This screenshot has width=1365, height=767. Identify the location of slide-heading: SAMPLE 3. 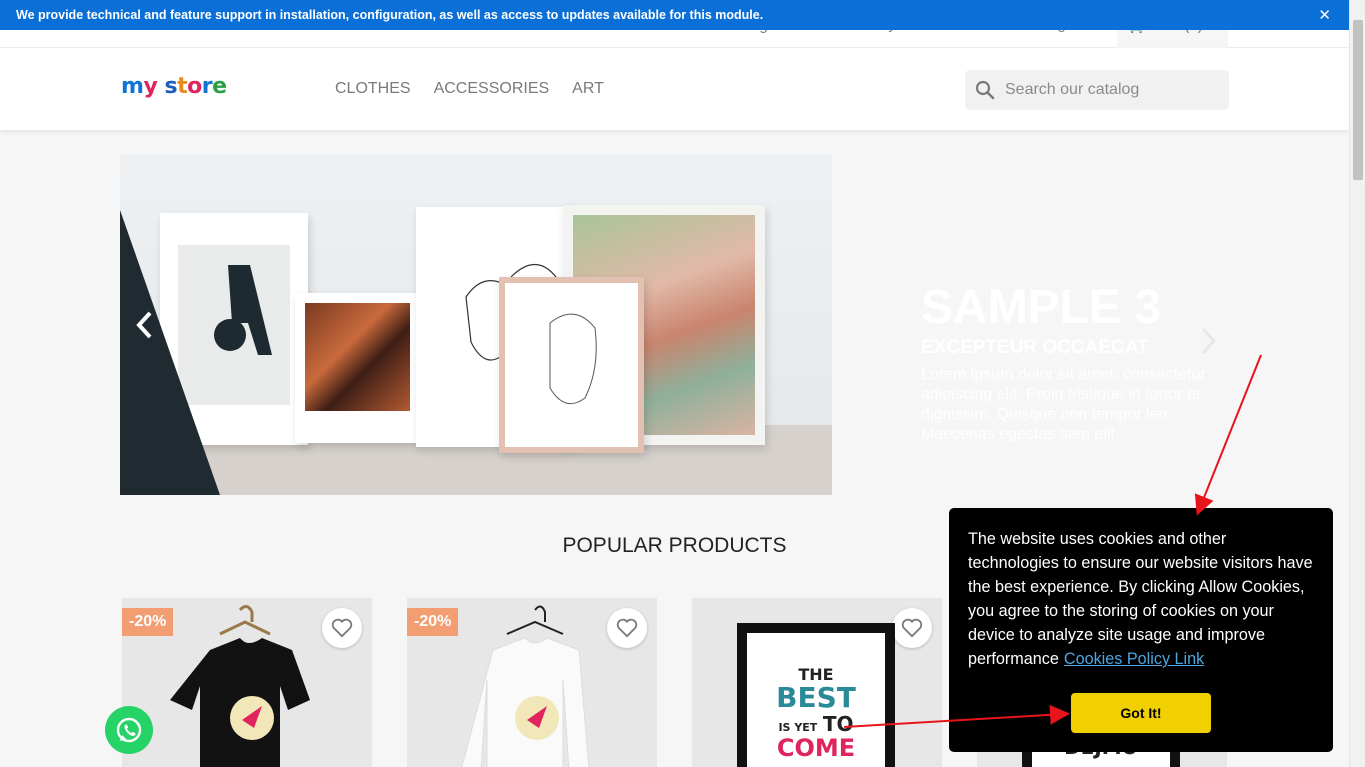
(1041, 307).